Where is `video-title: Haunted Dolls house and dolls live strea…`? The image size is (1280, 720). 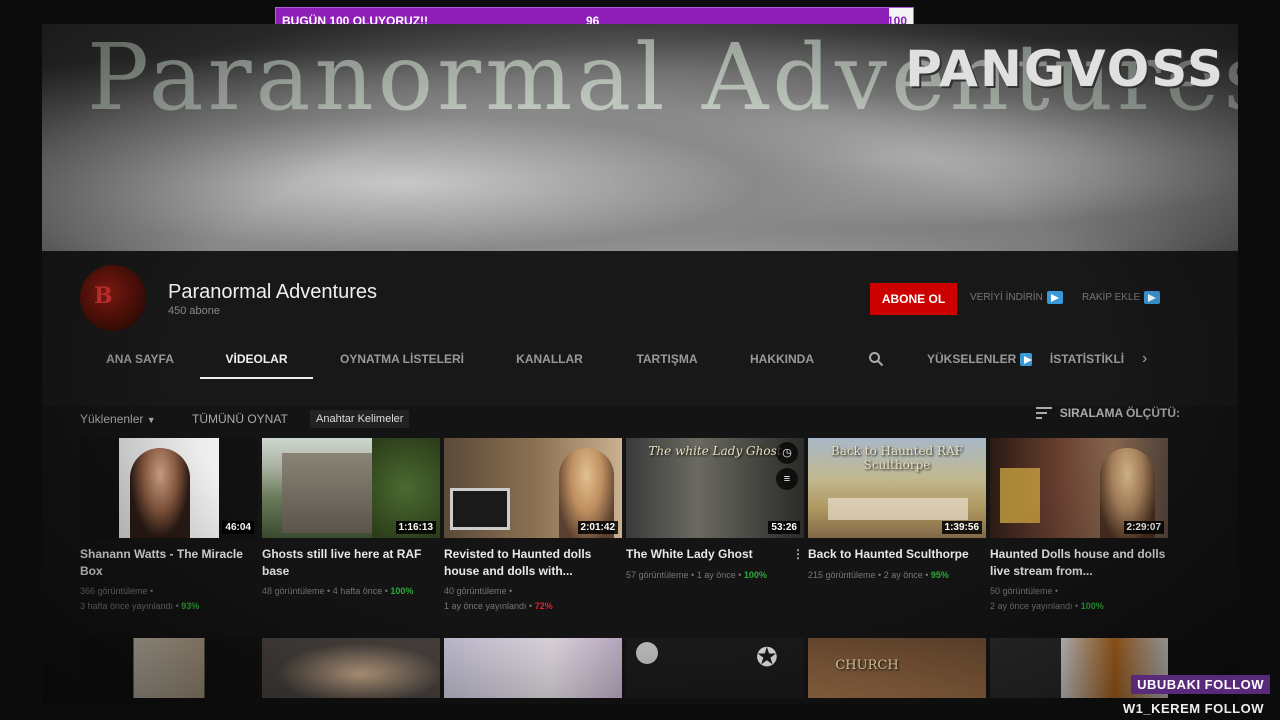 video-title: Haunted Dolls house and dolls live strea… is located at coordinates (1079, 563).